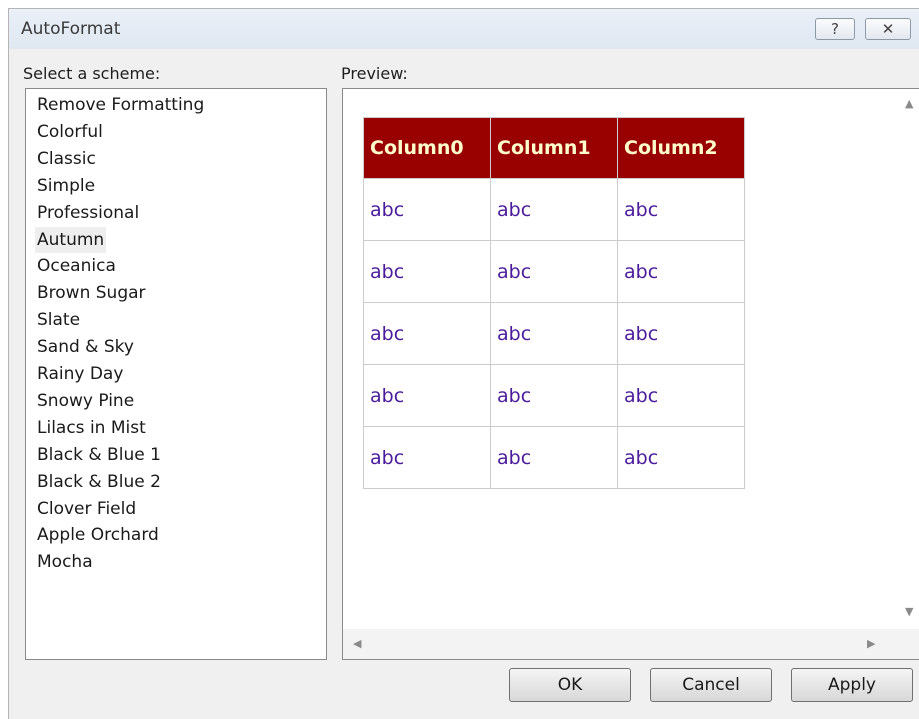  Describe the element at coordinates (80, 374) in the screenshot. I see `scheme-list-item: Rainy Day` at that location.